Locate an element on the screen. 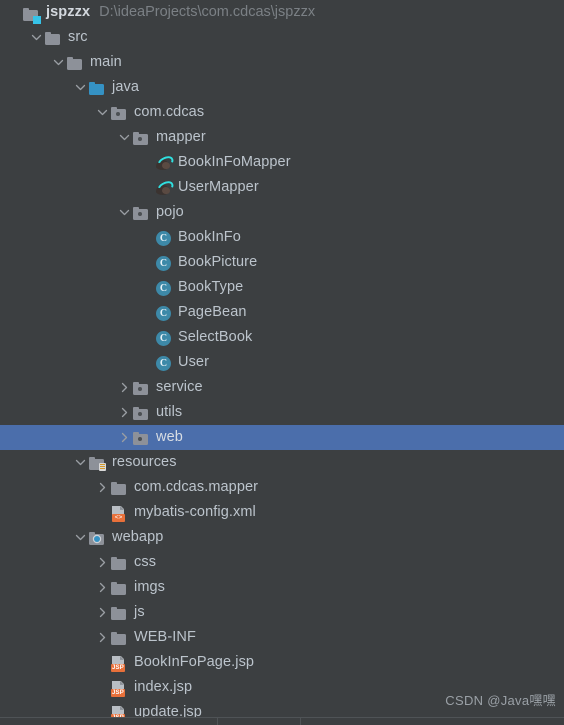 Image resolution: width=564 pixels, height=725 pixels. tree-item-label: web is located at coordinates (169, 437).